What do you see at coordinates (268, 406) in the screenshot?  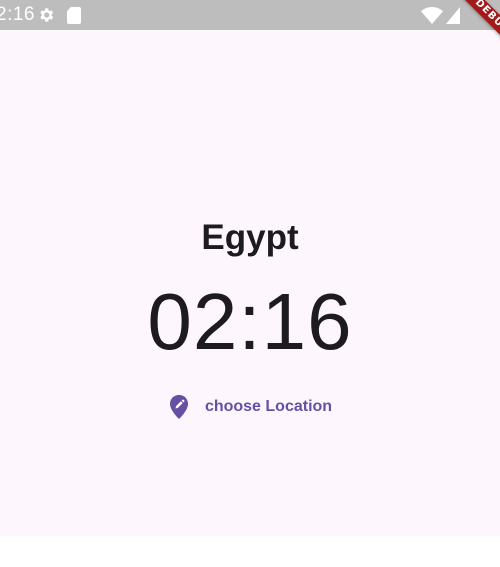 I see `choose-location-label: choose Location` at bounding box center [268, 406].